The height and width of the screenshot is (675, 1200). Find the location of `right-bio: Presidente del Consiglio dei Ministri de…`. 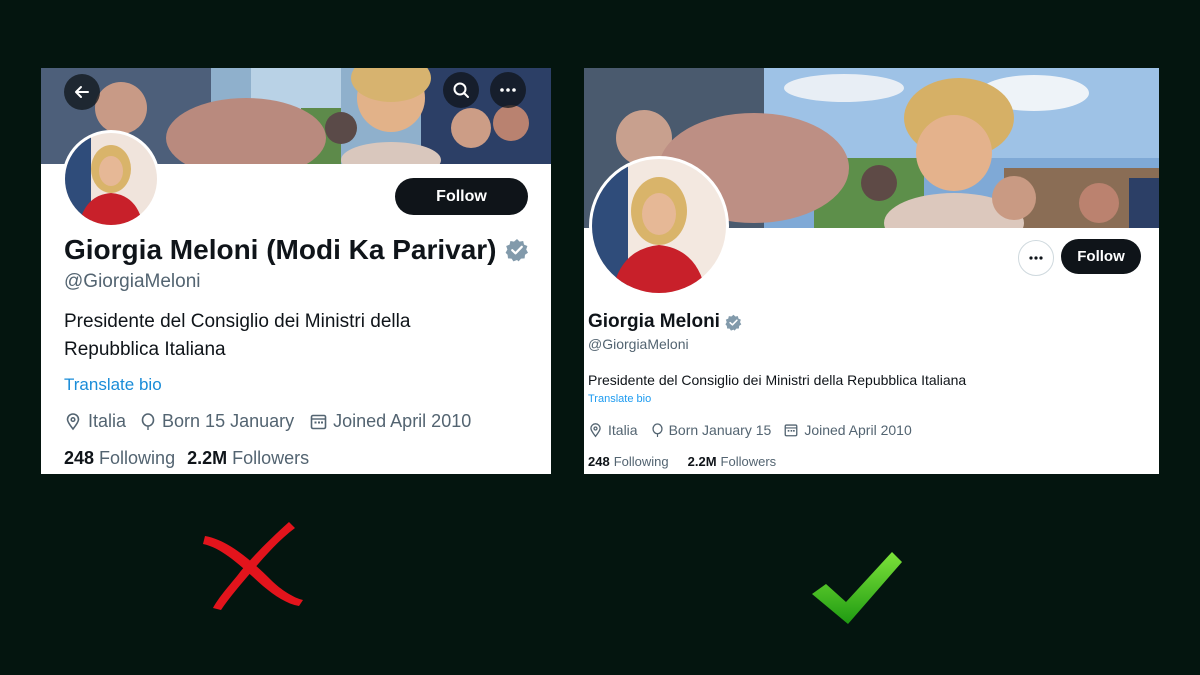

right-bio: Presidente del Consiglio dei Ministri de… is located at coordinates (777, 380).